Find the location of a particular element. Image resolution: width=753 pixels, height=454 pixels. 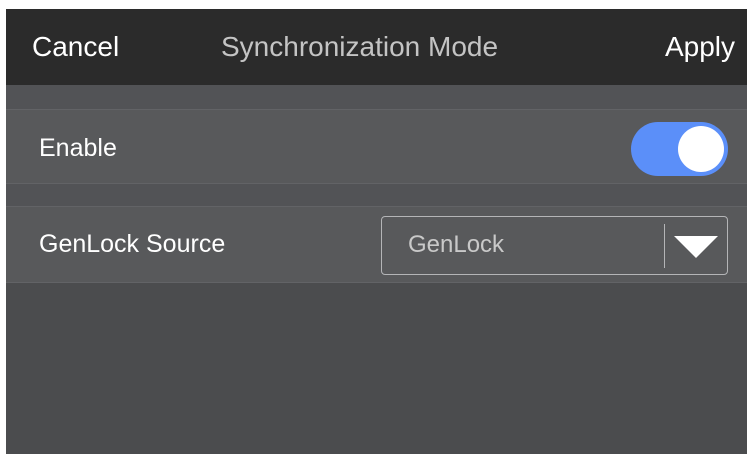

cancel-button: Cancel is located at coordinates (75, 47).